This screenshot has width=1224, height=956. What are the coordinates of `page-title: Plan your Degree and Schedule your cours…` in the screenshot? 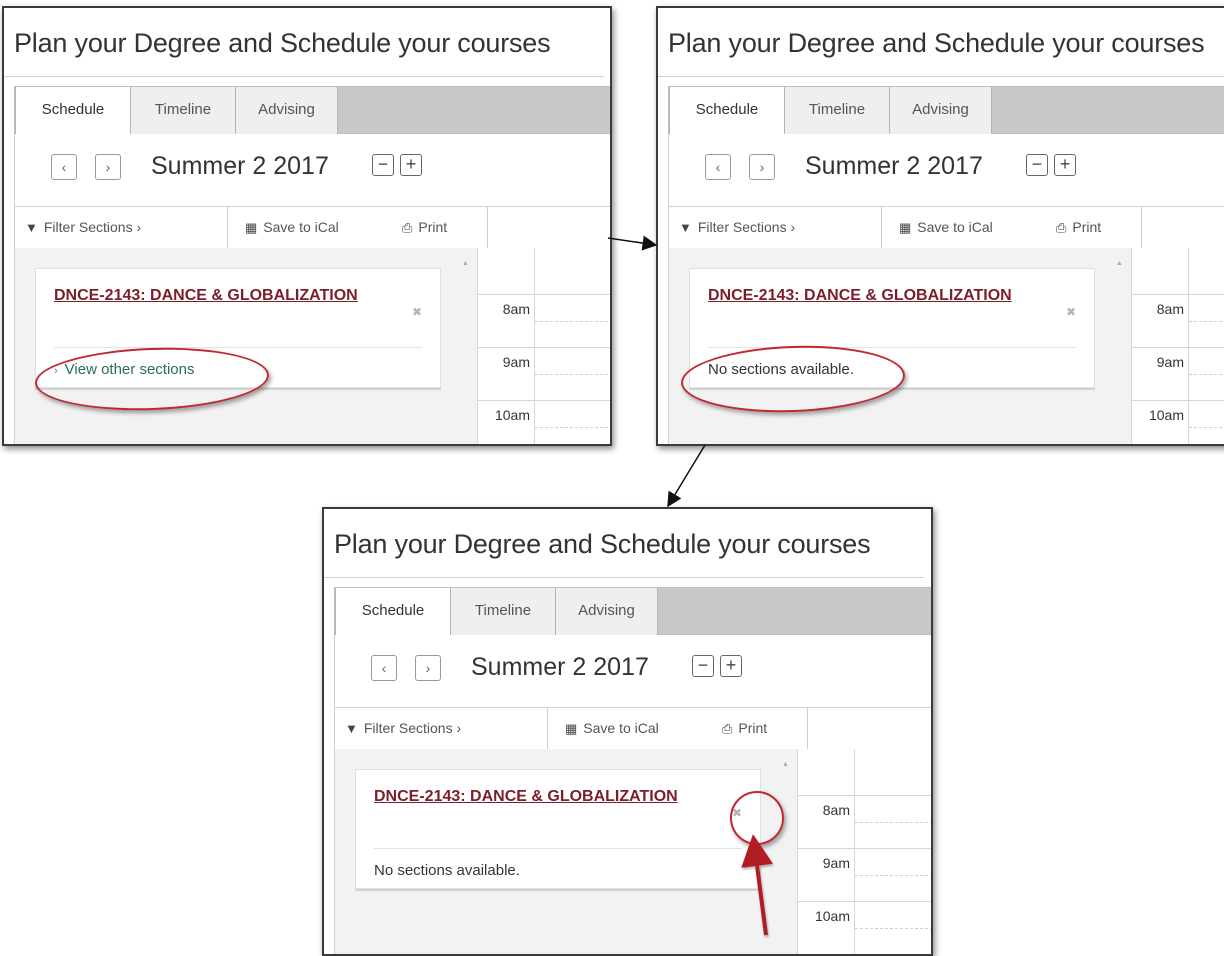 It's located at (282, 43).